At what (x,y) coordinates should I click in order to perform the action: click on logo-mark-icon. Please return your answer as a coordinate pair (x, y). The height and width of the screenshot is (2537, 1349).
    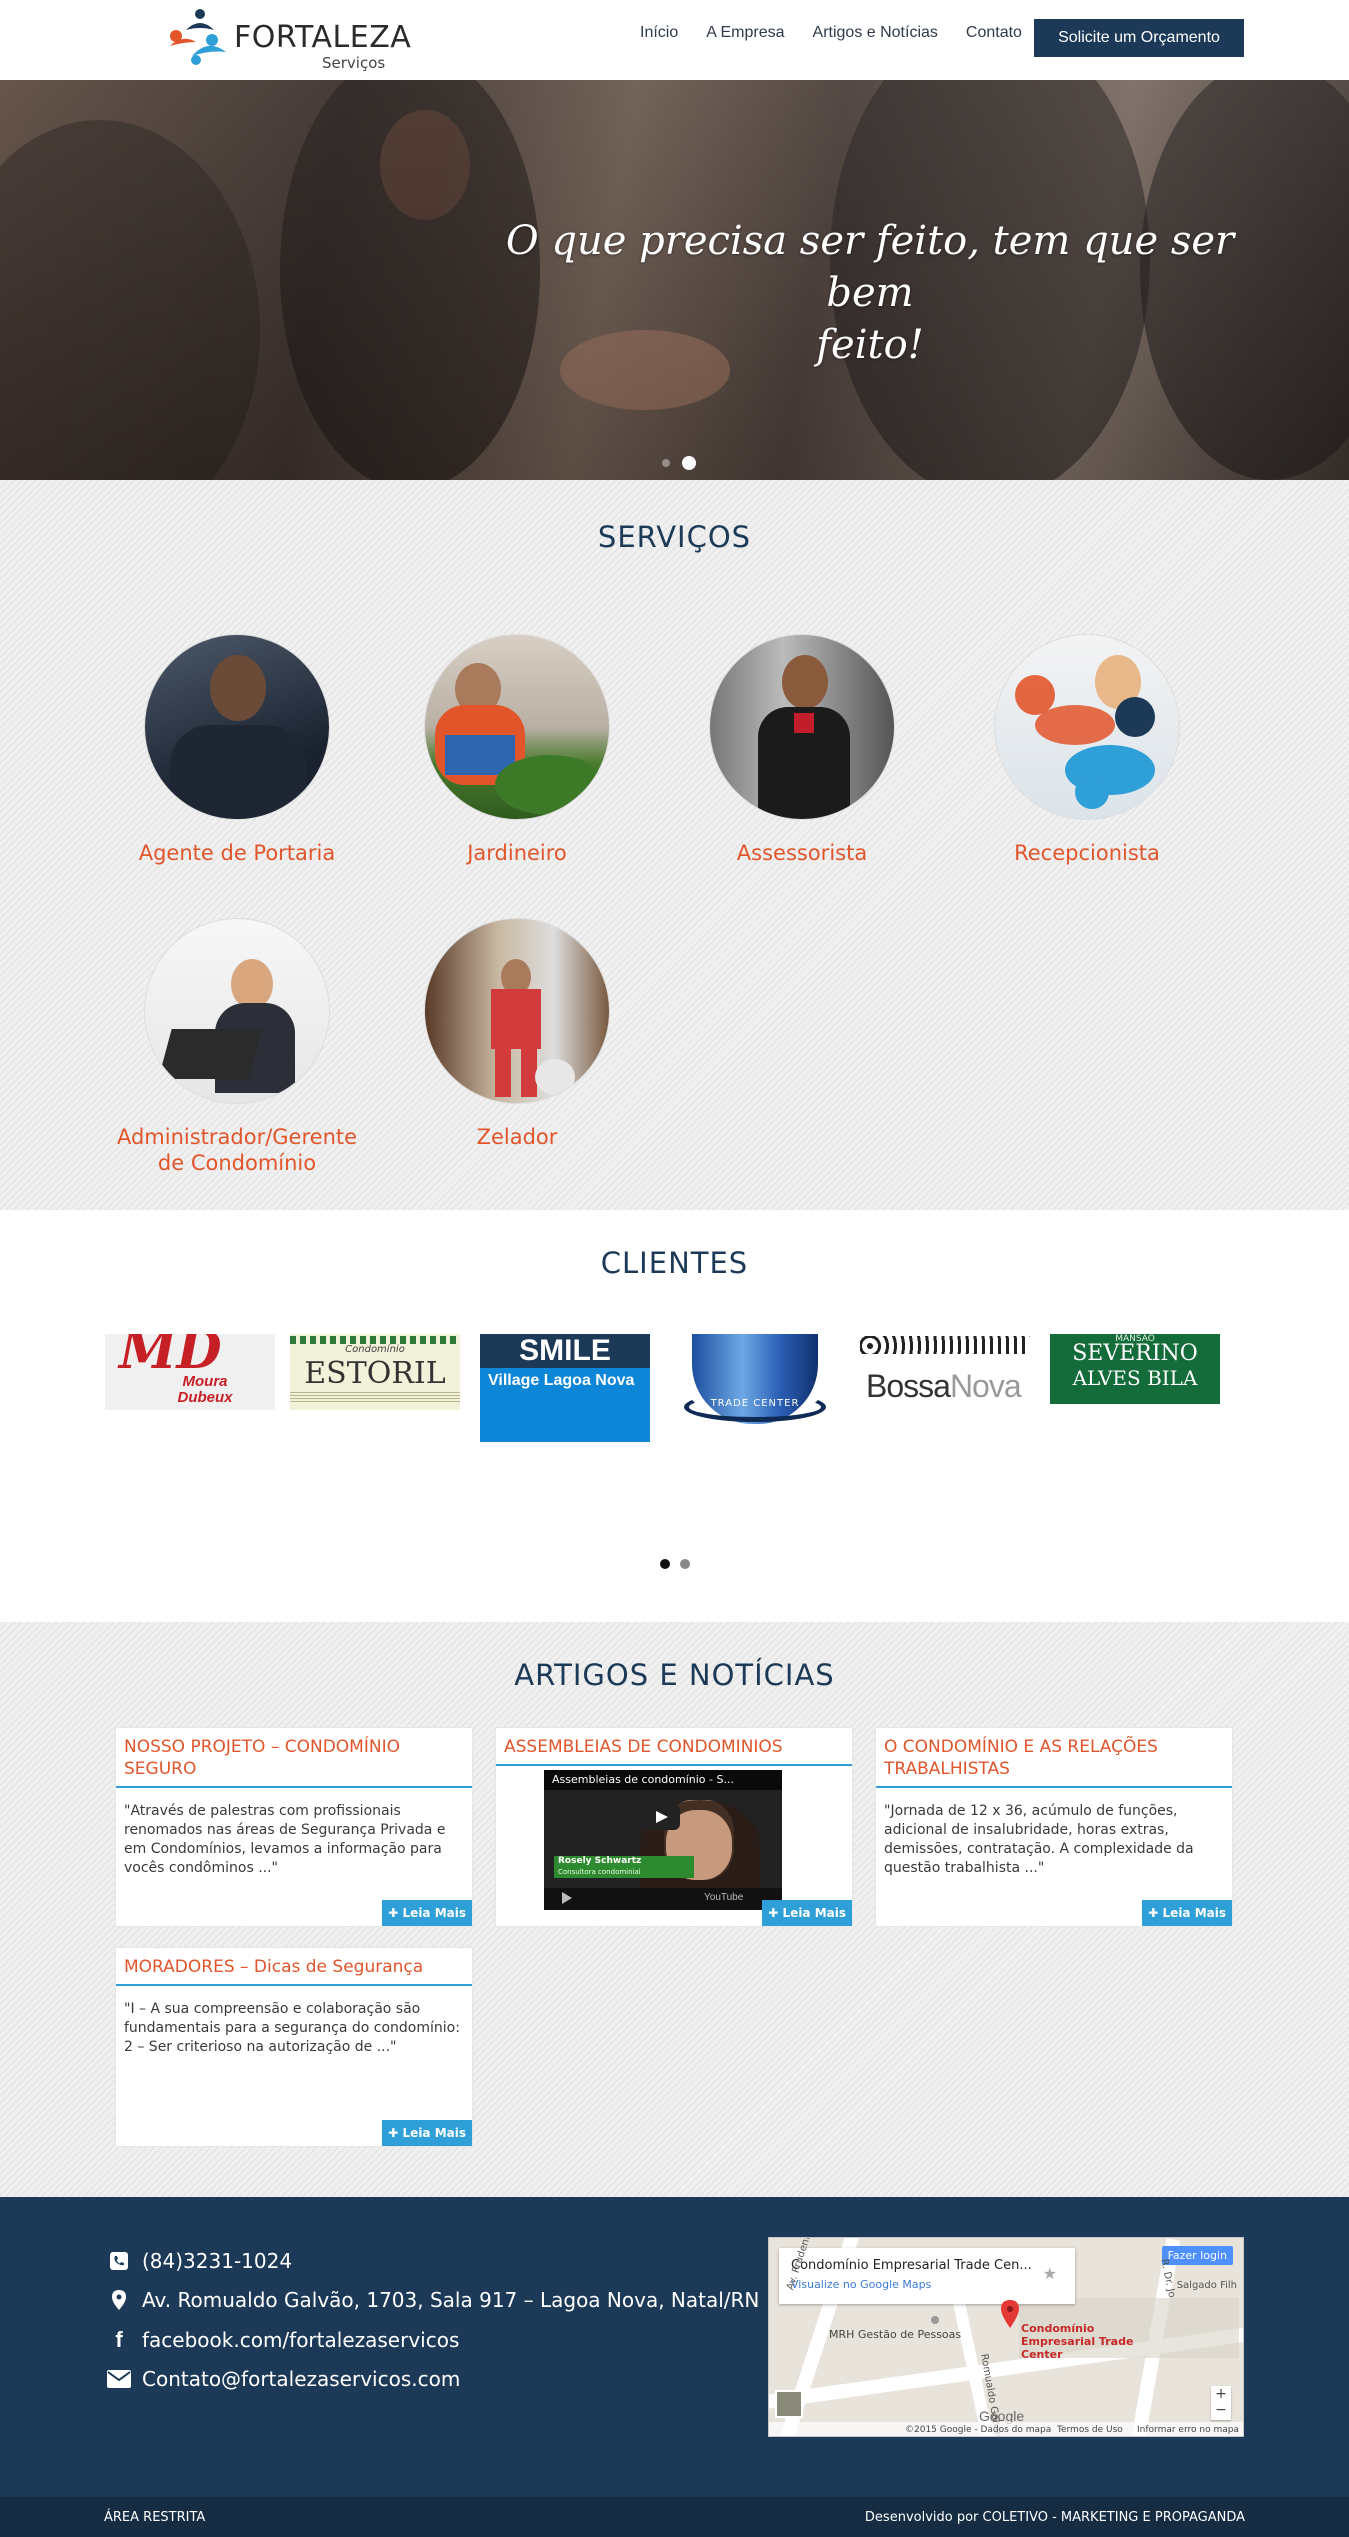
    Looking at the image, I should click on (198, 37).